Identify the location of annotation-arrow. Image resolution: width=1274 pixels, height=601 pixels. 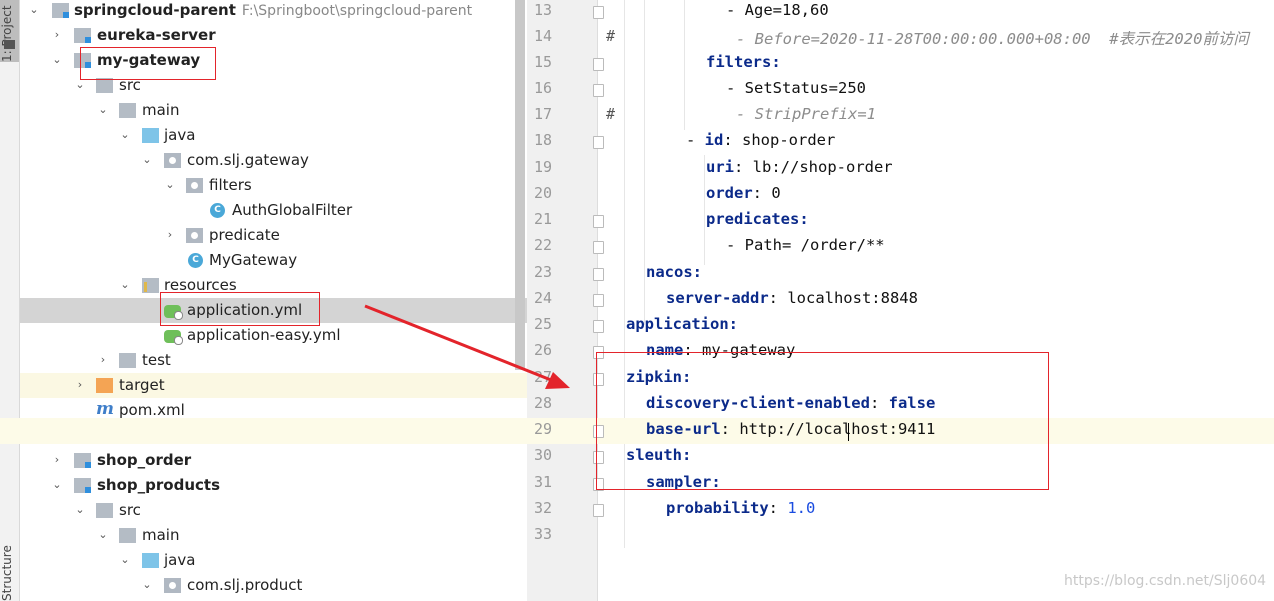
(467, 346).